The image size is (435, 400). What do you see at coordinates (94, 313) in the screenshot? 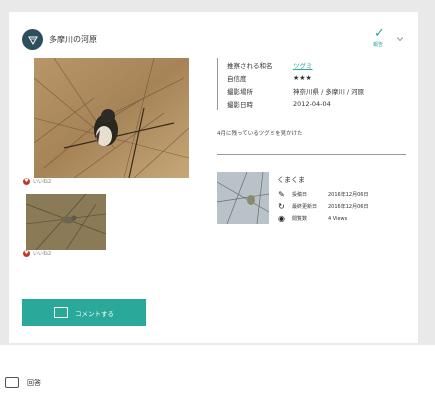
I see `comment-button-label: コメントする` at bounding box center [94, 313].